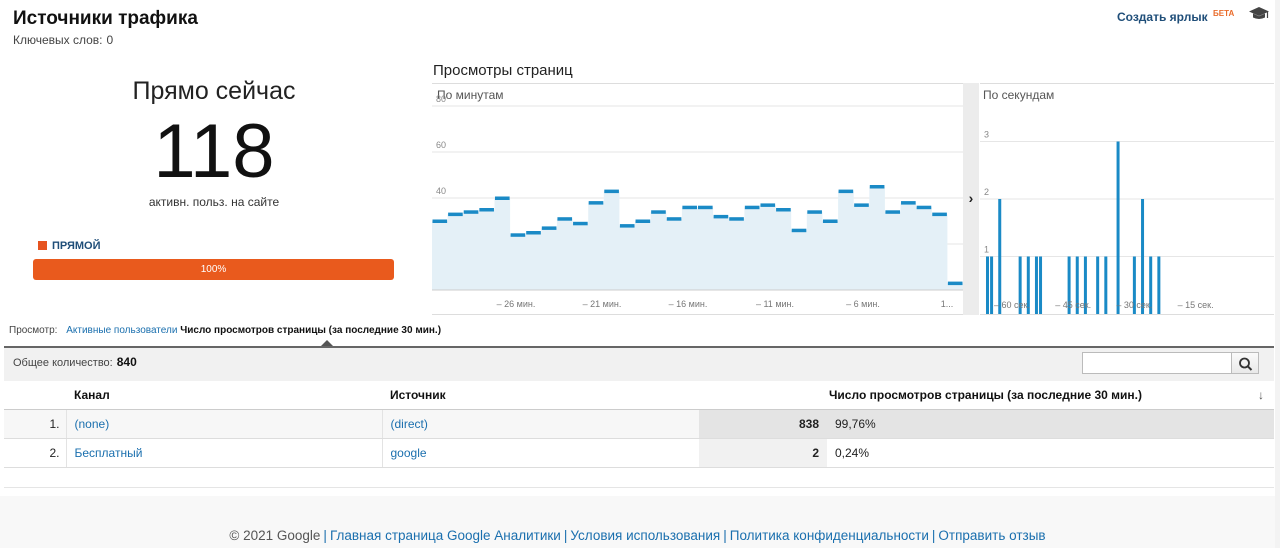 The height and width of the screenshot is (548, 1280). Describe the element at coordinates (1277, 274) in the screenshot. I see `scrollbar-track` at that location.